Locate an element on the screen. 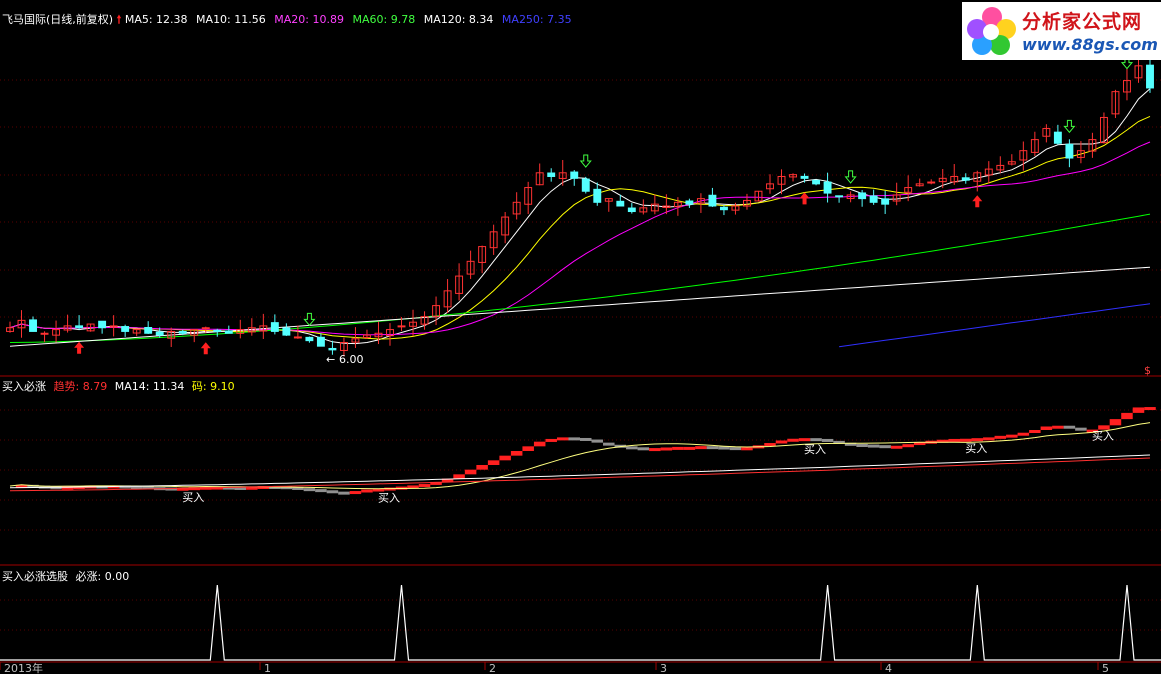 This screenshot has width=1161, height=674. panel2-name: 买入必涨 is located at coordinates (24, 386).